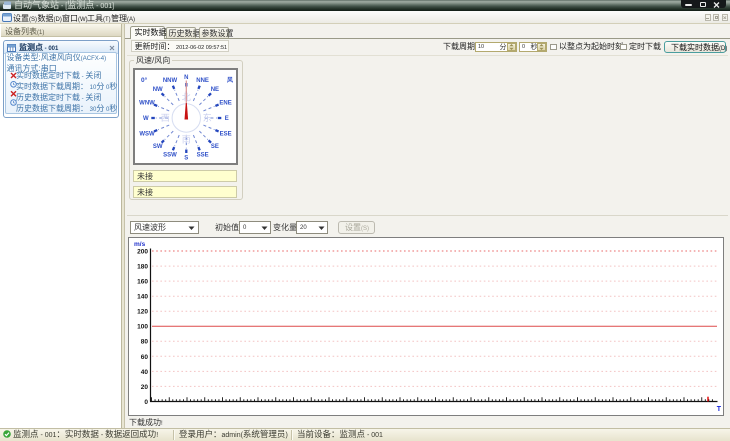 This screenshot has width=730, height=441. I want to click on svg-text: SE, so click(215, 147).